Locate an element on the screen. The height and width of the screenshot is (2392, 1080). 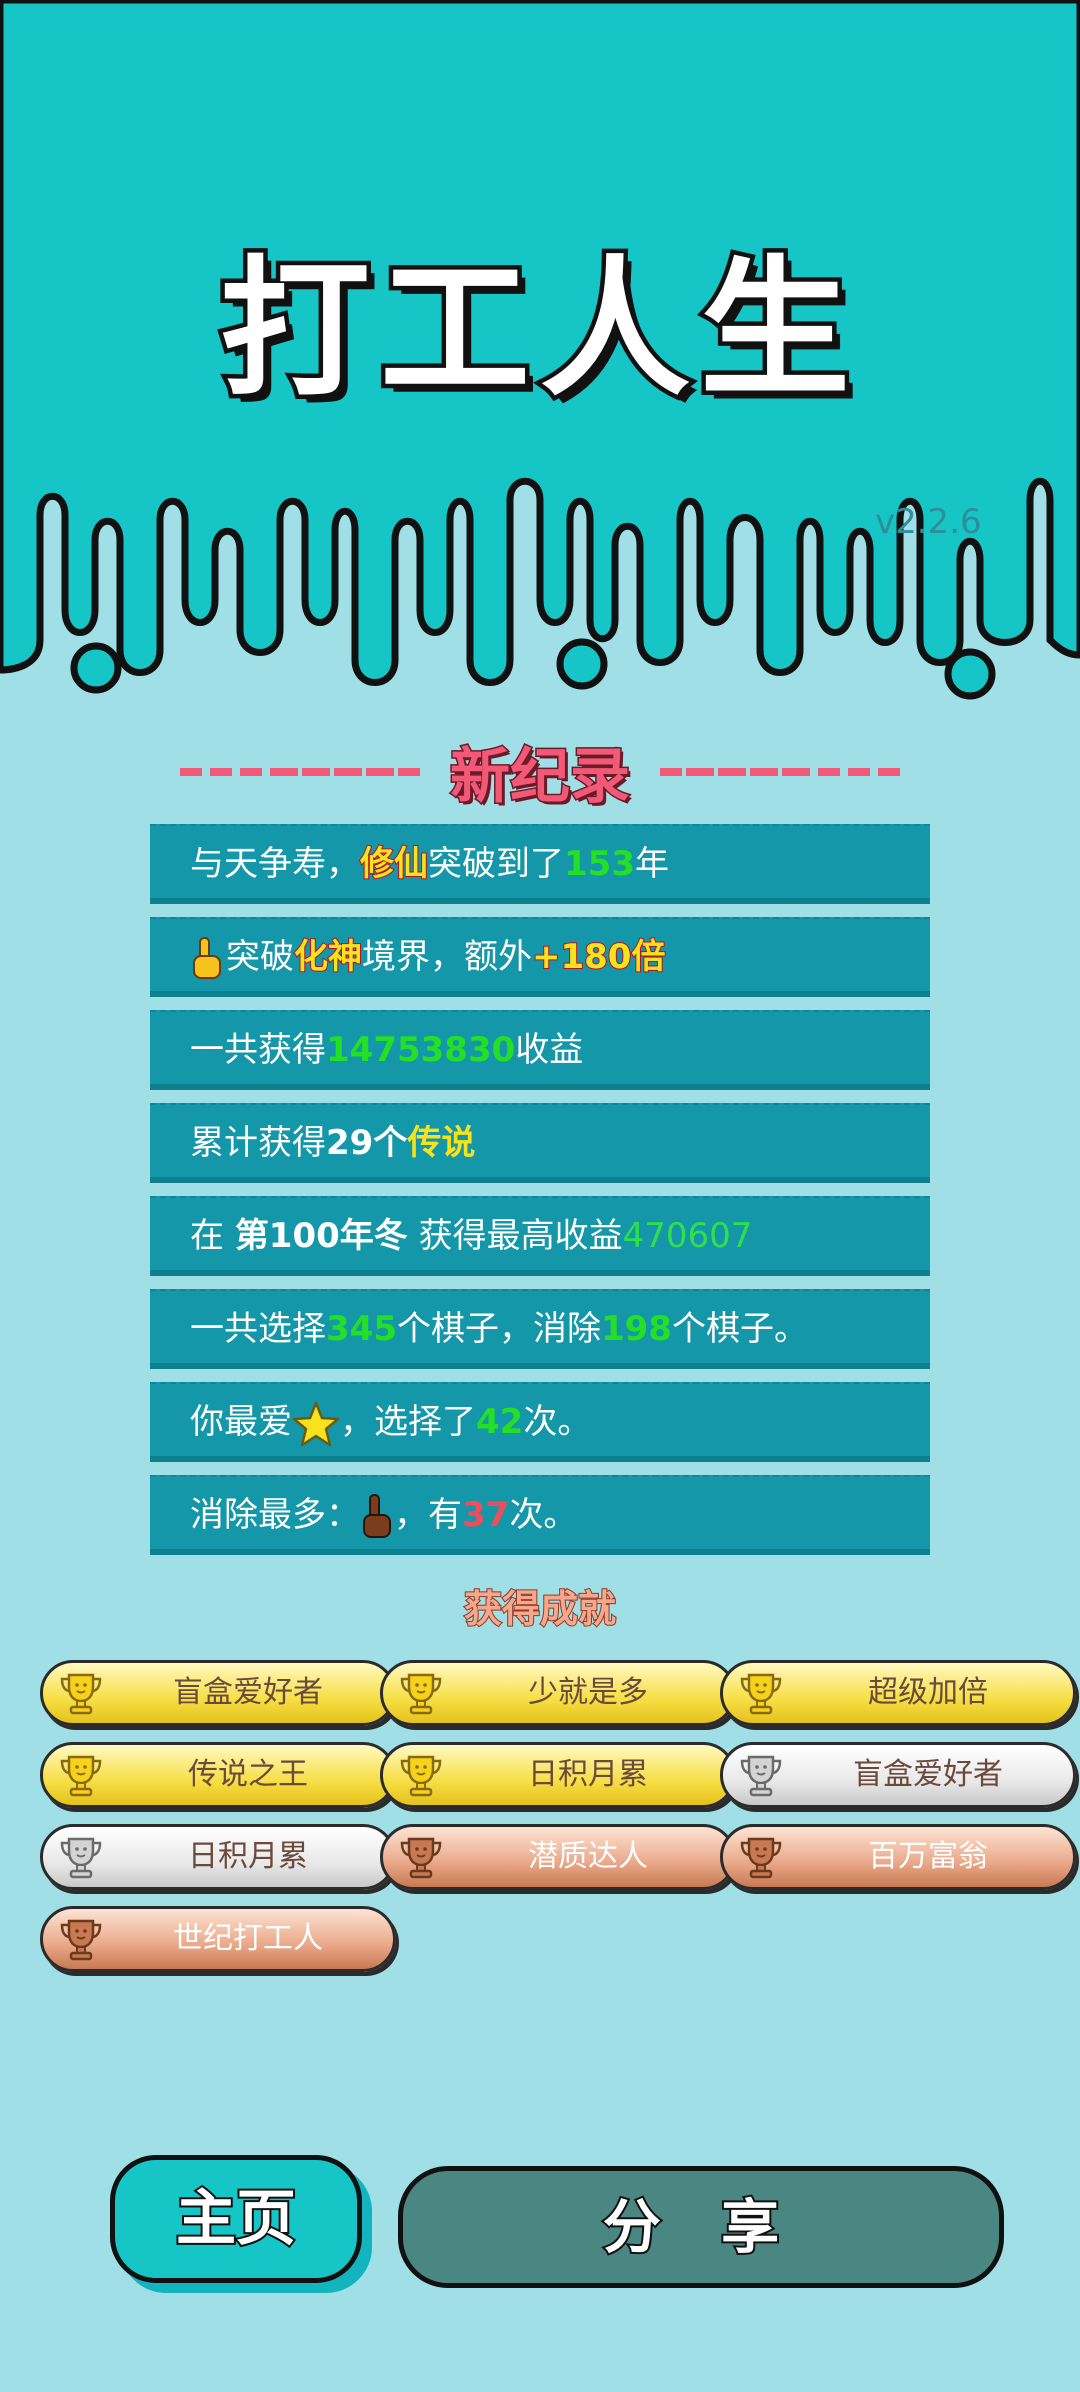
row-text-part: 突破 is located at coordinates (260, 957).